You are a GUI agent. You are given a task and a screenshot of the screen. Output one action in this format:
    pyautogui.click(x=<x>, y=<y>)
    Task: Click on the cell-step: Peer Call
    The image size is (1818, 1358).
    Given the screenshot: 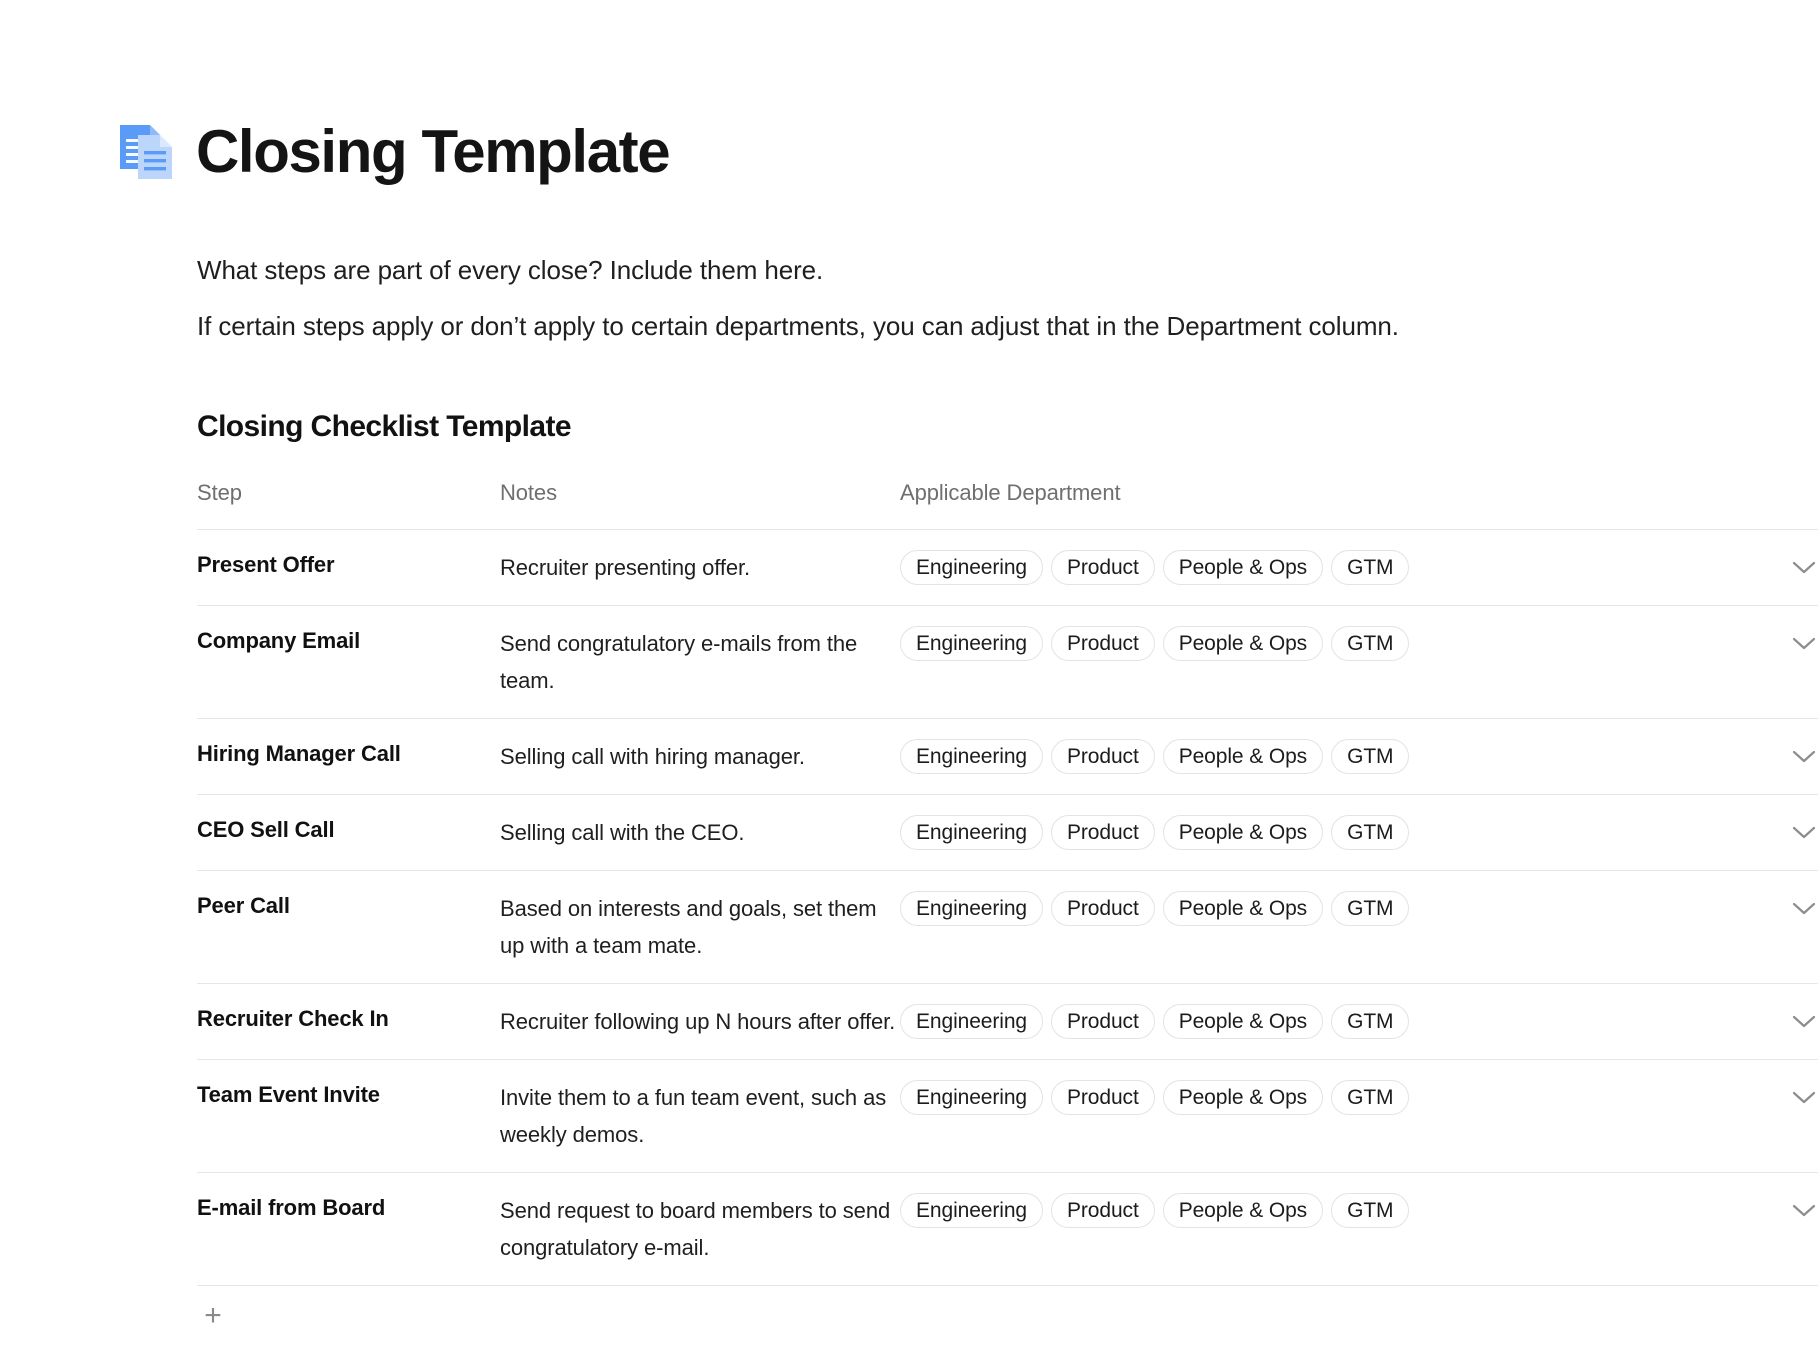 What is the action you would take?
    pyautogui.click(x=243, y=905)
    